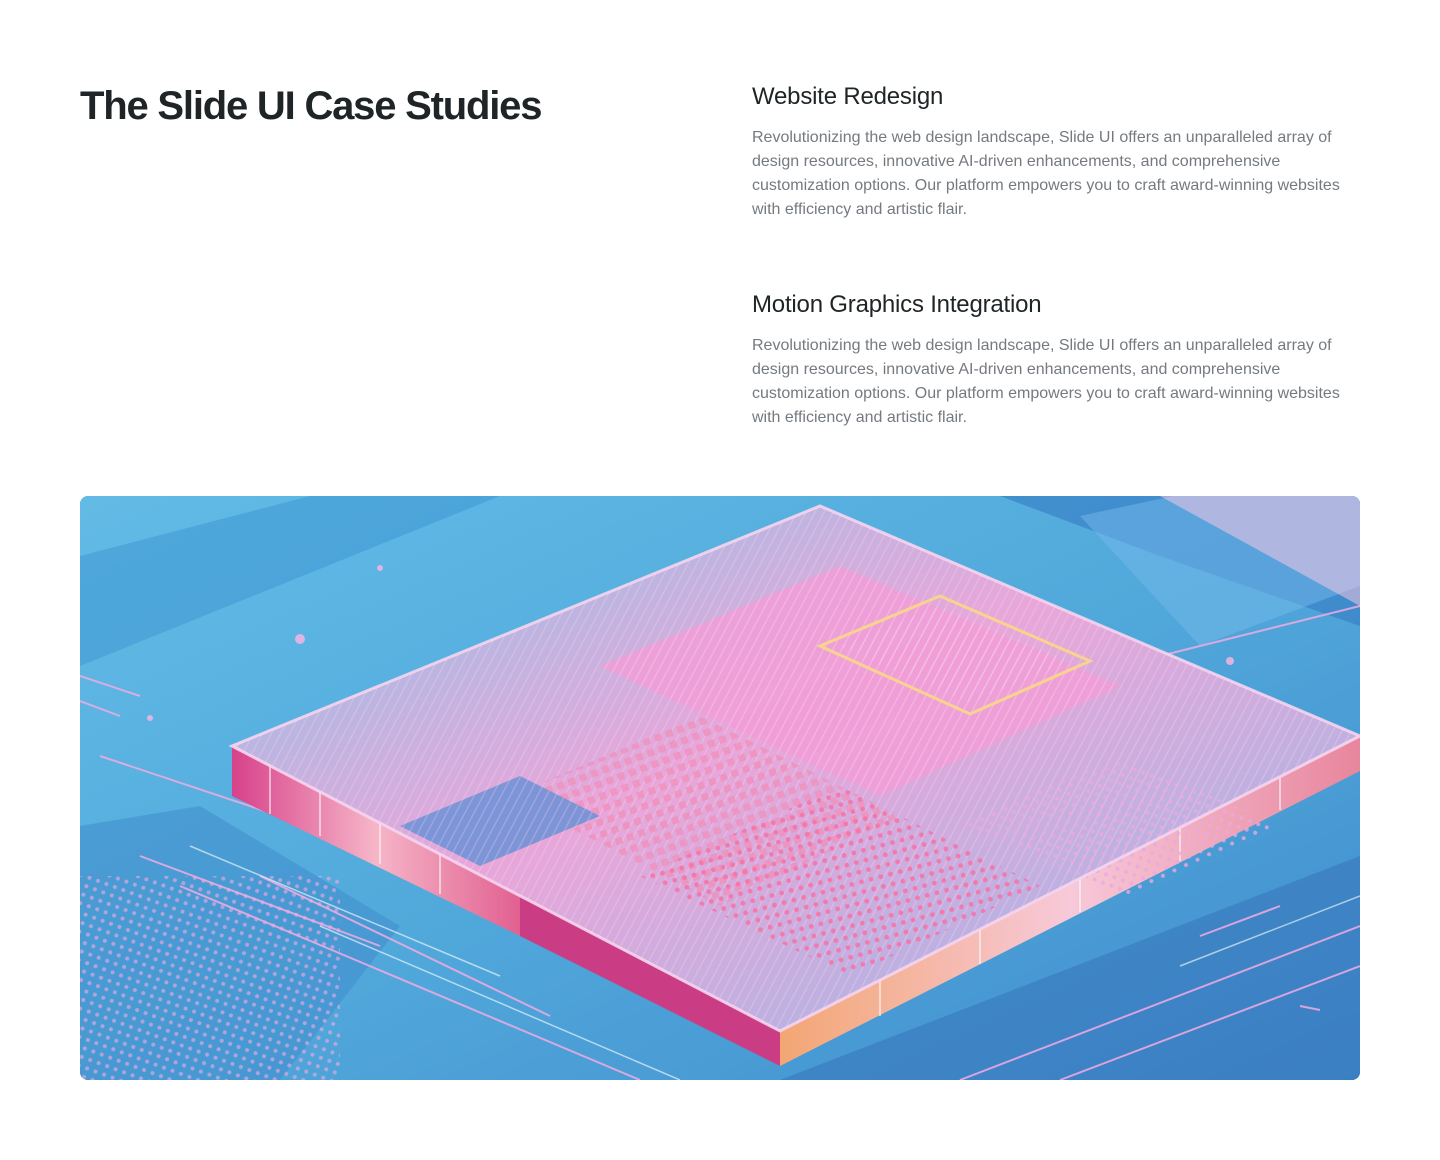  Describe the element at coordinates (311, 106) in the screenshot. I see `page-title: The Slide UI Case Studies` at that location.